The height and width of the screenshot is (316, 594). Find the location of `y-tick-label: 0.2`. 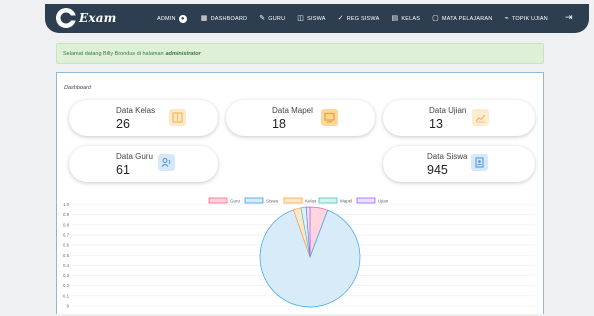

y-tick-label: 0.2 is located at coordinates (66, 285).